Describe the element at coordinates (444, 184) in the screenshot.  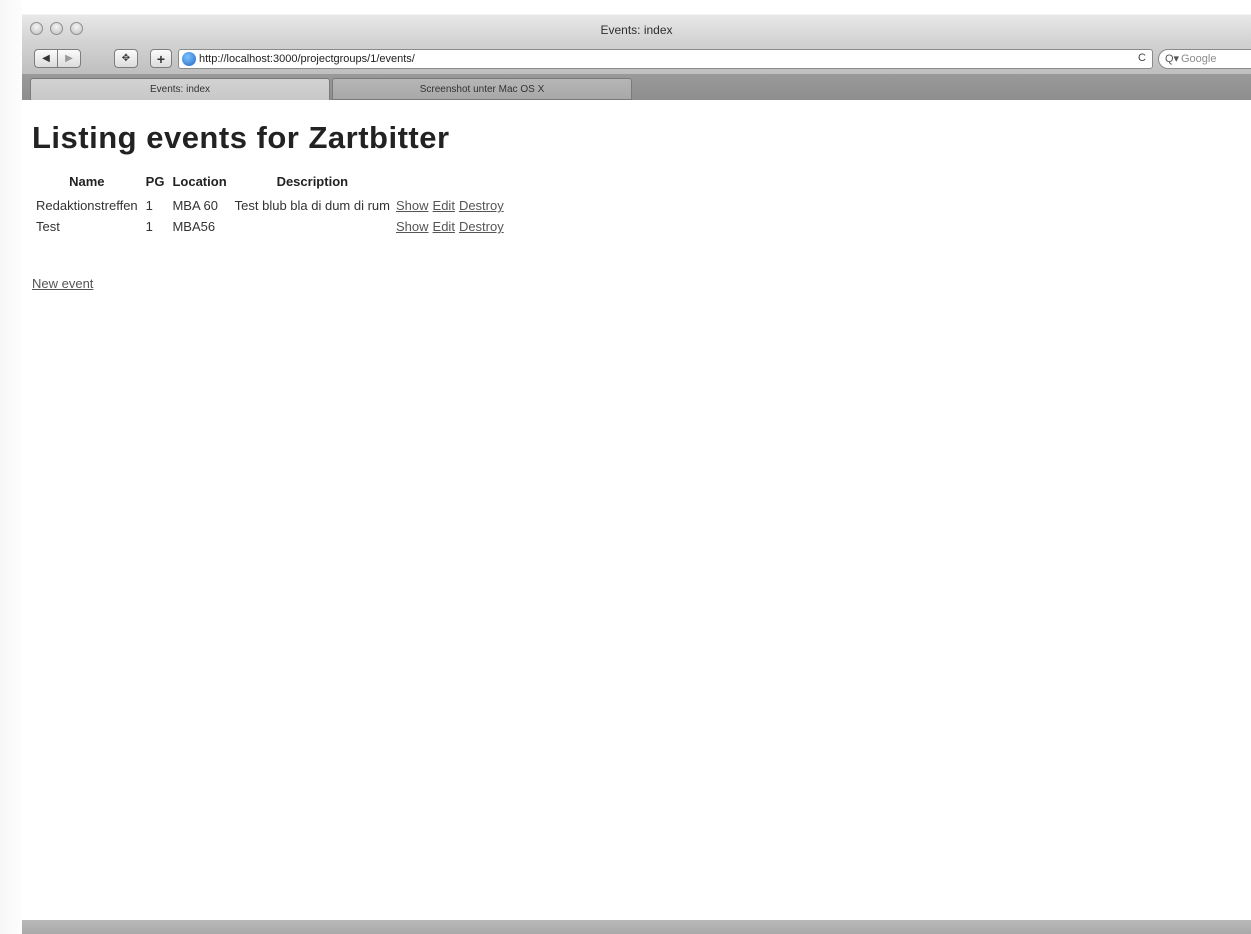
I see `column-header-actions-edit` at that location.